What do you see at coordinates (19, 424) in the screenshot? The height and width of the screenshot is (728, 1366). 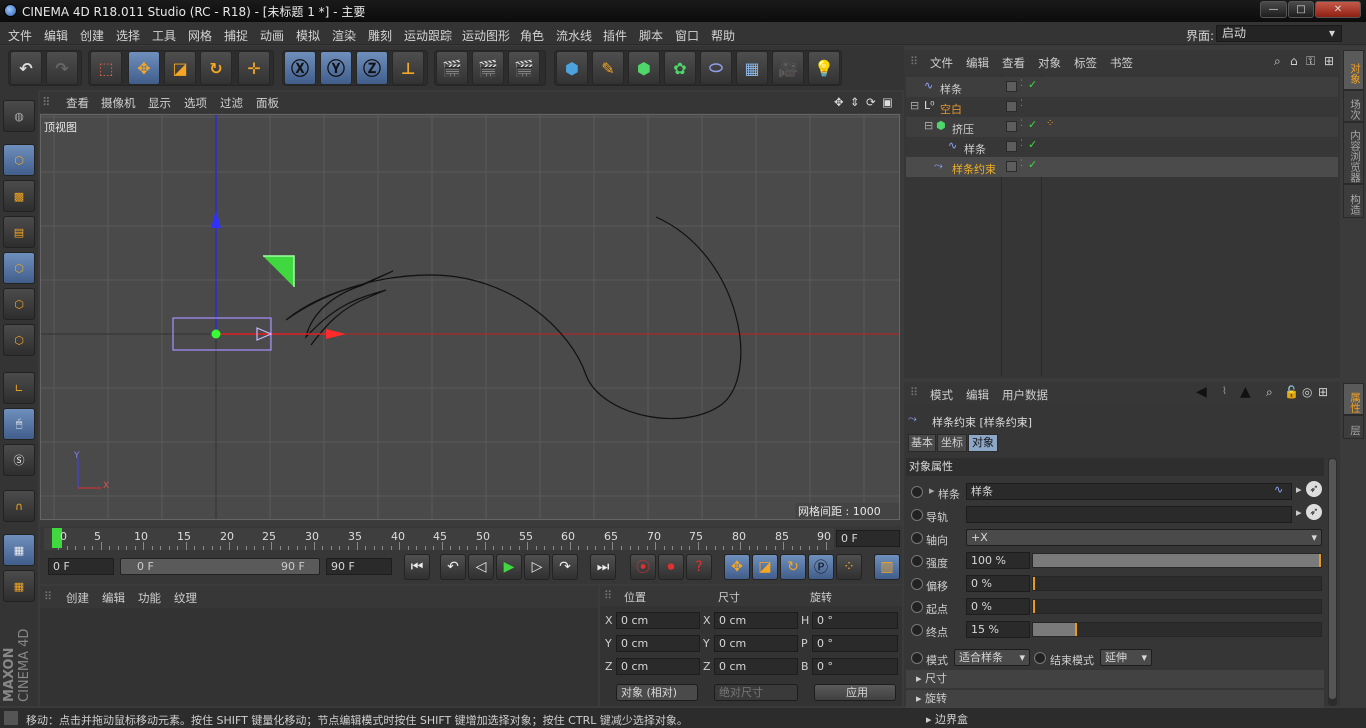 I see `tweak-mode-icon: 🖱` at bounding box center [19, 424].